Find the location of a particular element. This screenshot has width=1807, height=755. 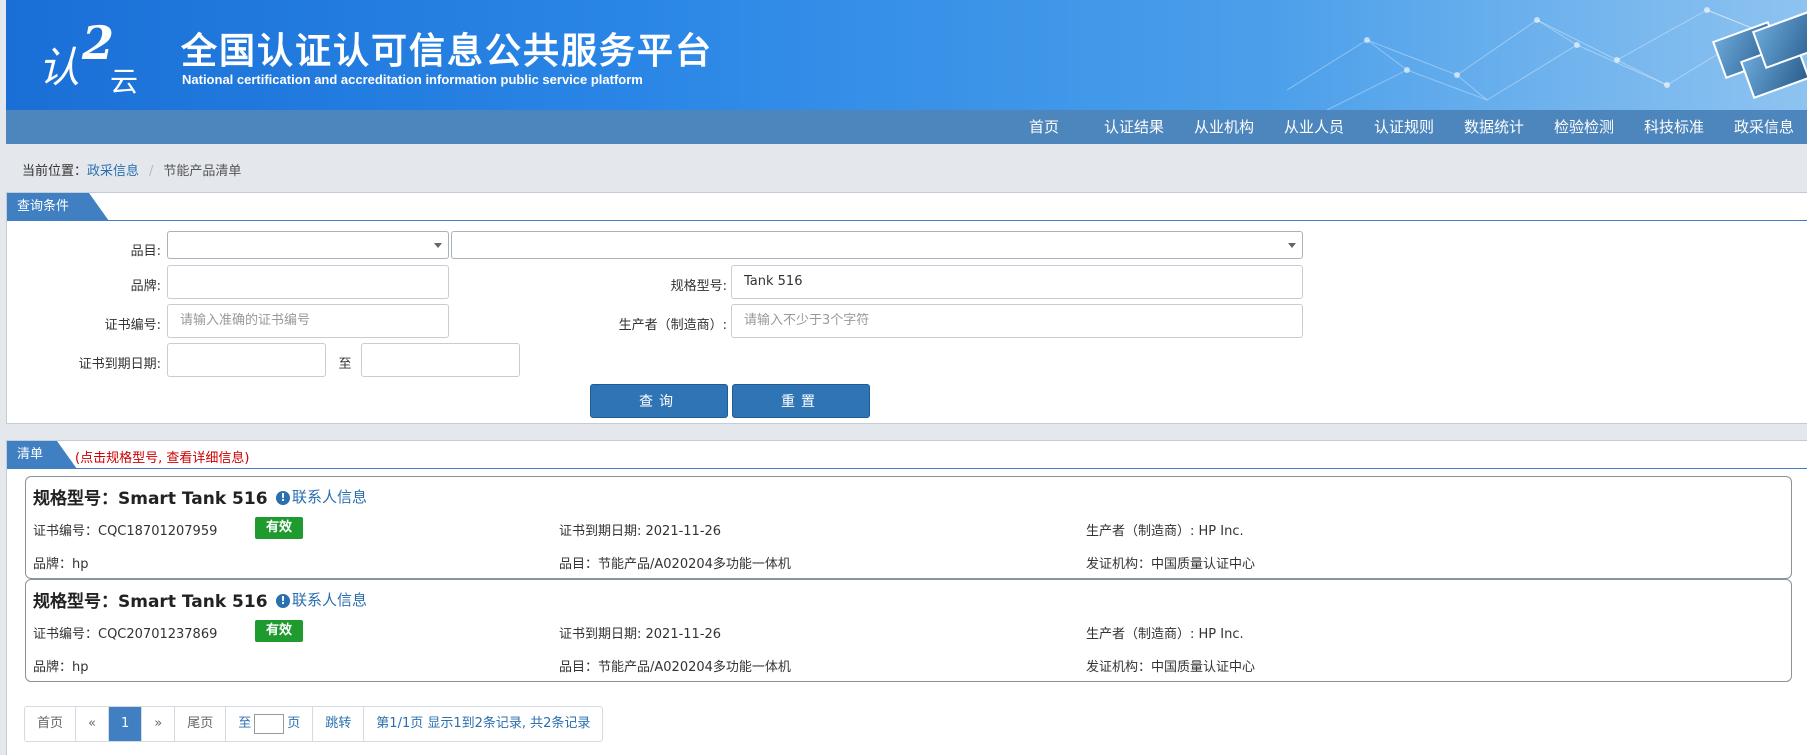

pager-last: 尾页 is located at coordinates (201, 724).